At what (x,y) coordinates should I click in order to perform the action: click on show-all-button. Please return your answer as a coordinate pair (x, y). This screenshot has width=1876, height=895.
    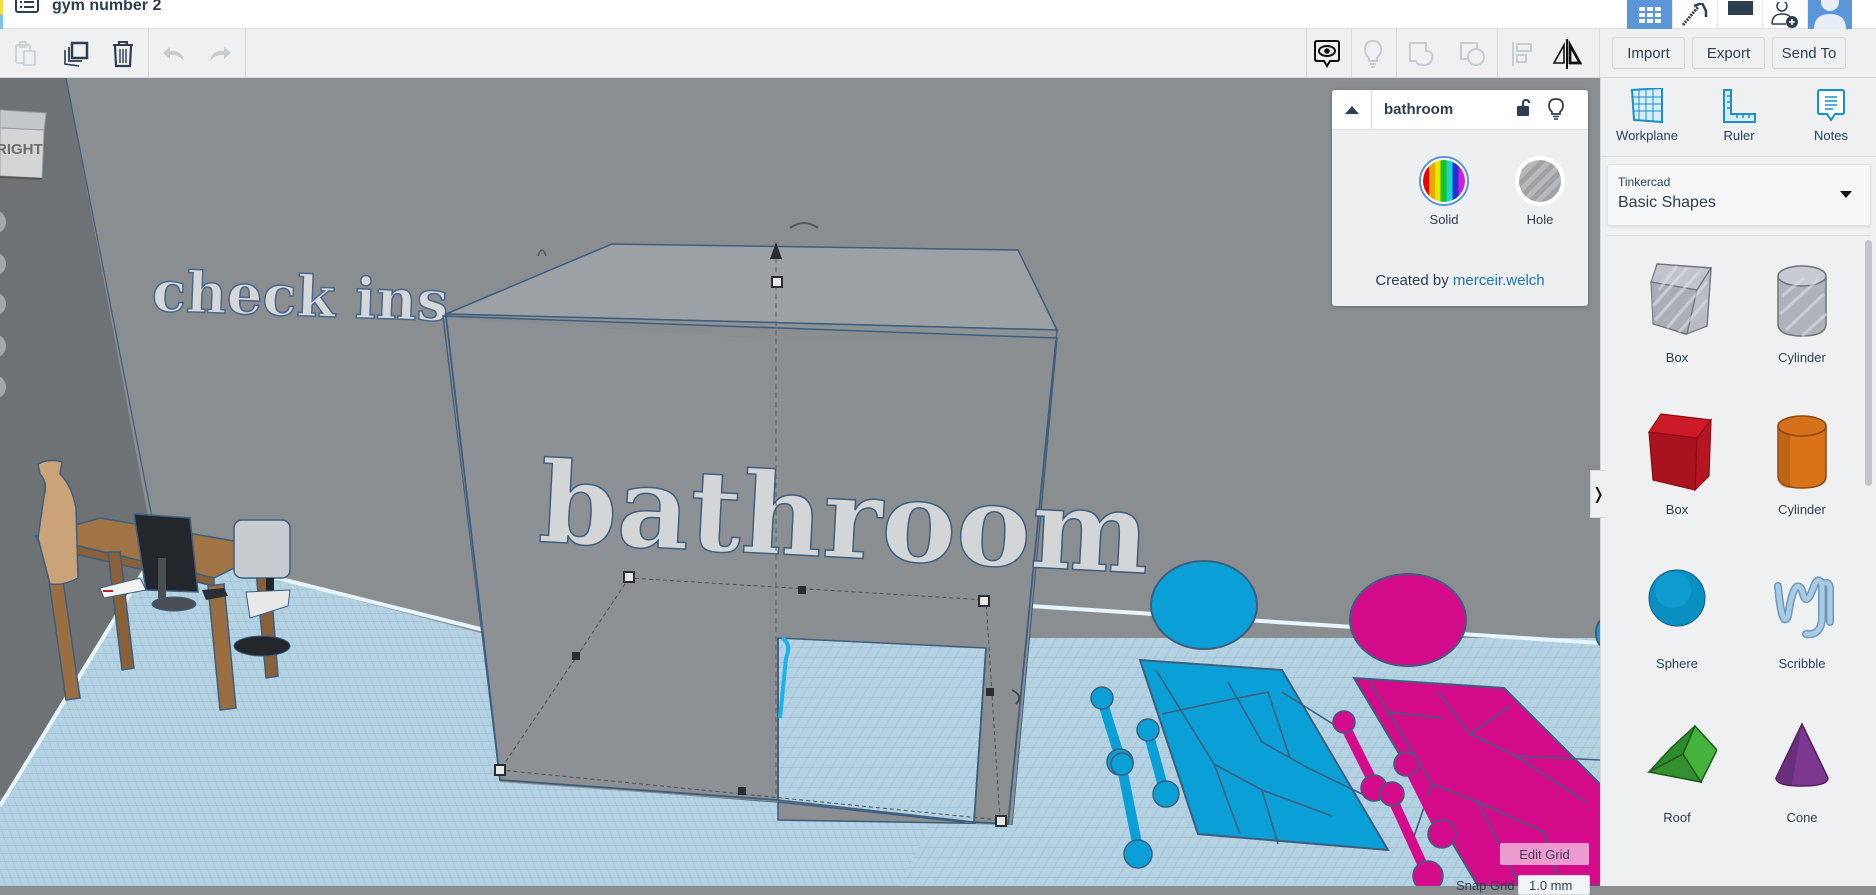
    Looking at the image, I should click on (1373, 53).